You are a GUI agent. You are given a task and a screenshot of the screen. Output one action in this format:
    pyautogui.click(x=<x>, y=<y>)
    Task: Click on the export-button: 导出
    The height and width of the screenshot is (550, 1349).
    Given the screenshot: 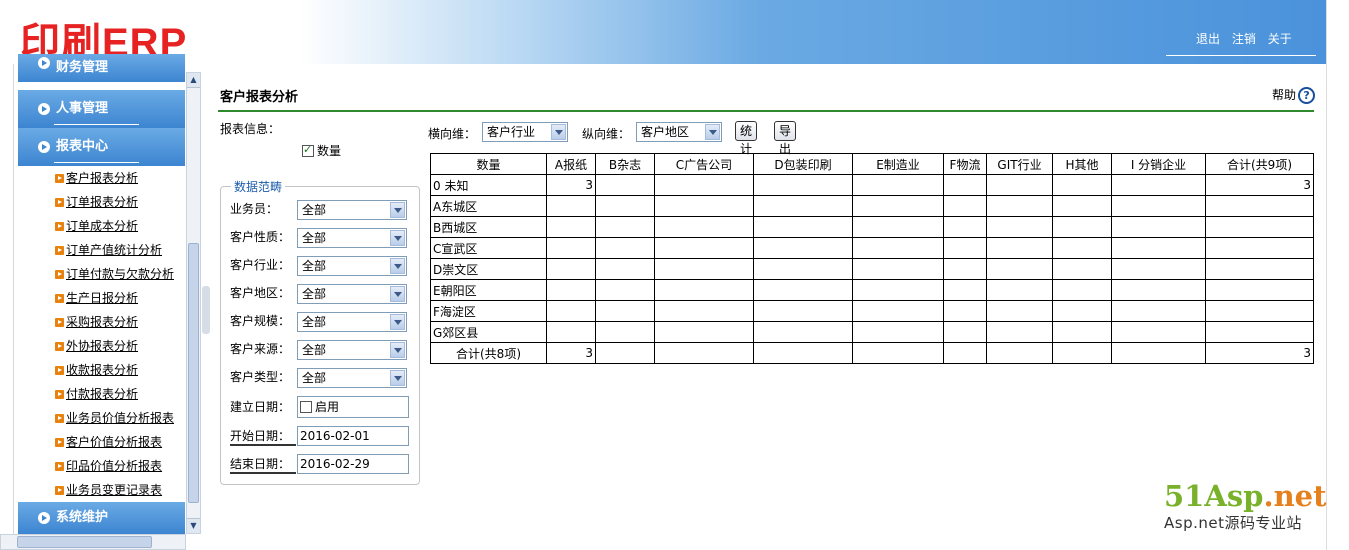 What is the action you would take?
    pyautogui.click(x=785, y=138)
    